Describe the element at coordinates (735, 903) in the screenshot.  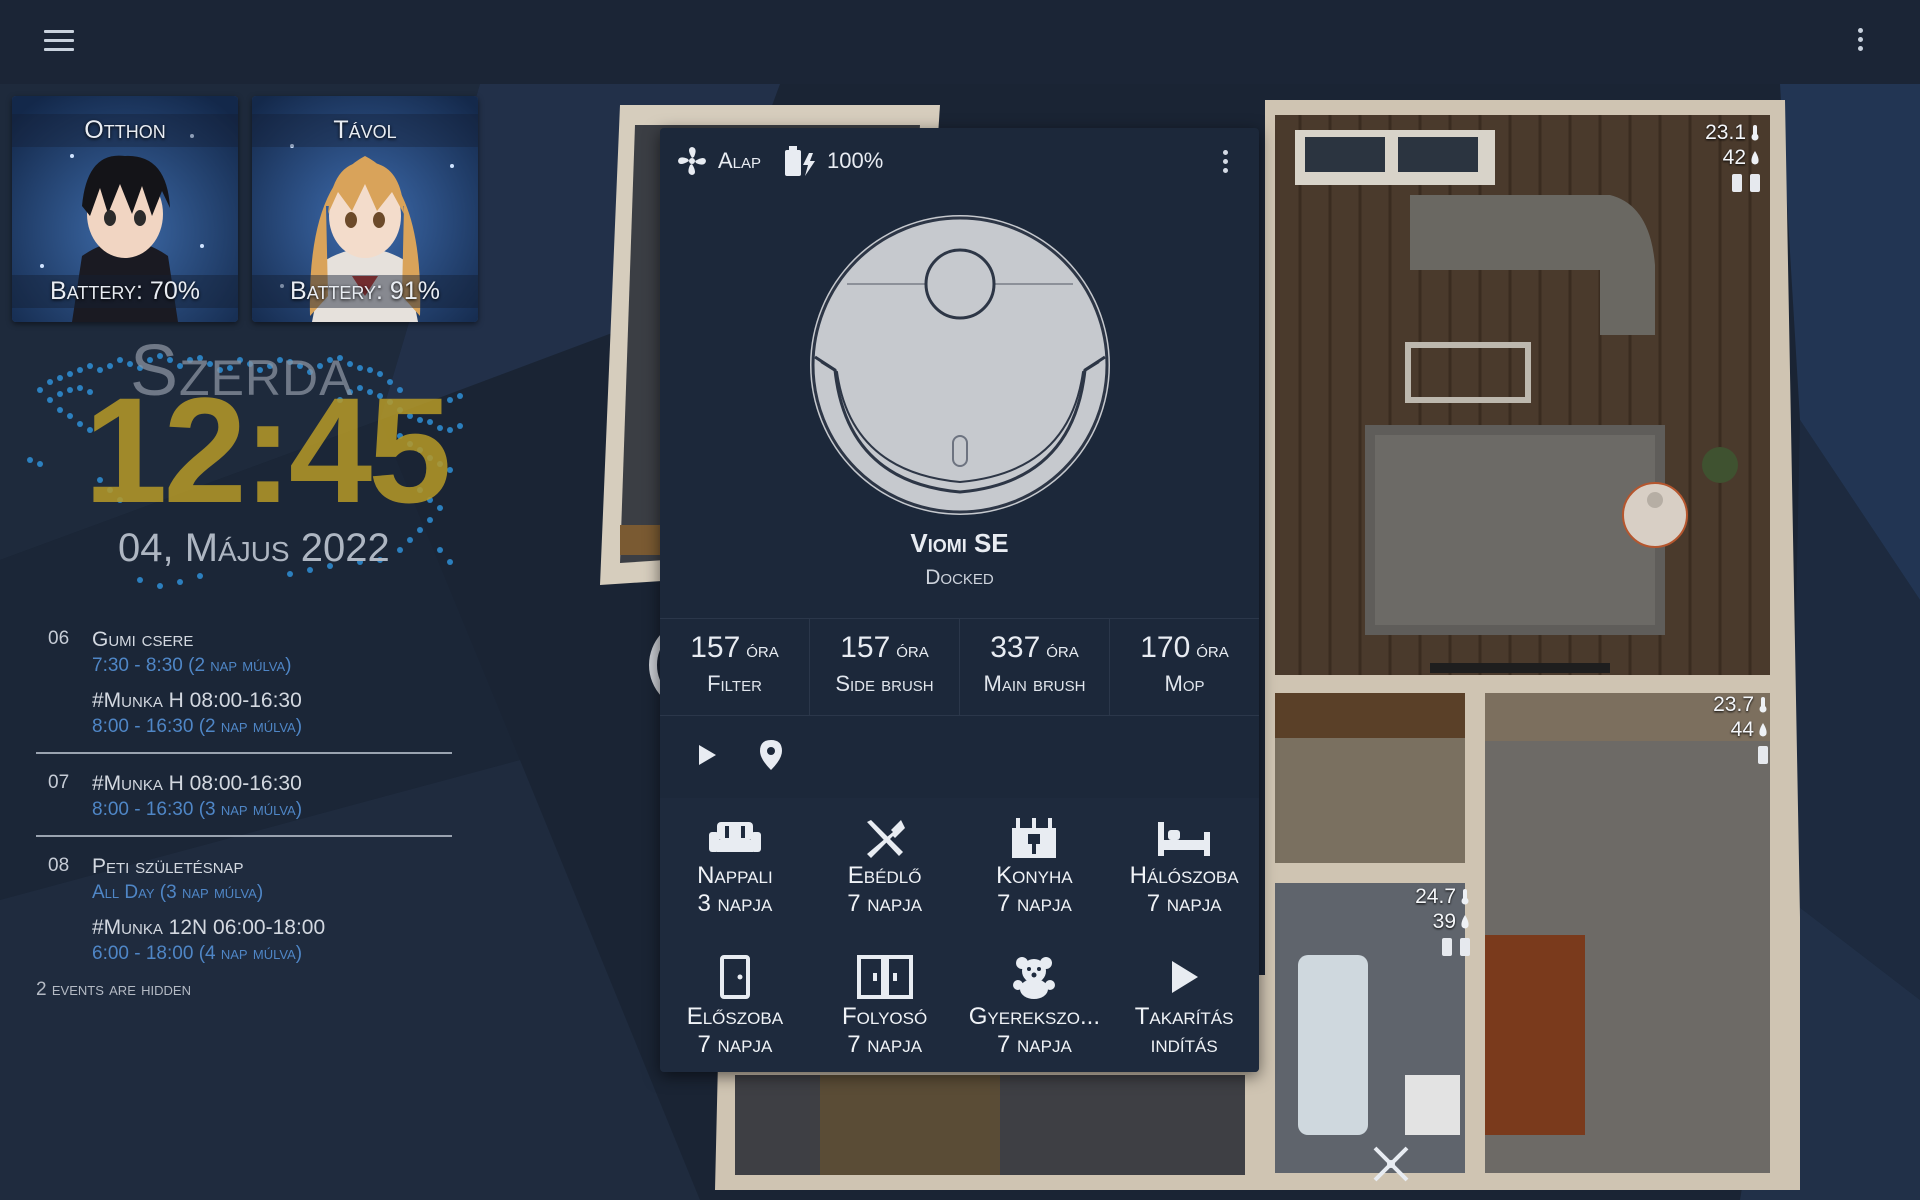
I see `room-last-cleaned: 3 napja` at that location.